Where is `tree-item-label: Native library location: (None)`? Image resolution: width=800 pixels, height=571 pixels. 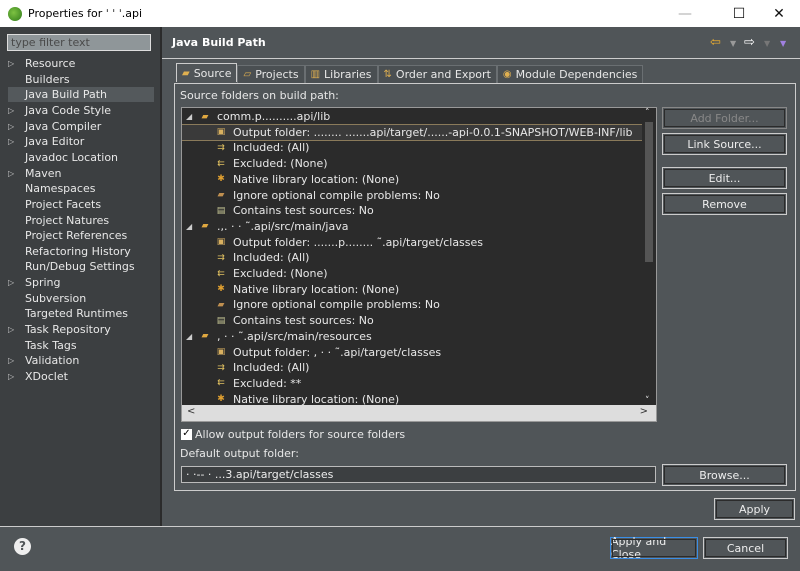 tree-item-label: Native library location: (None) is located at coordinates (316, 179).